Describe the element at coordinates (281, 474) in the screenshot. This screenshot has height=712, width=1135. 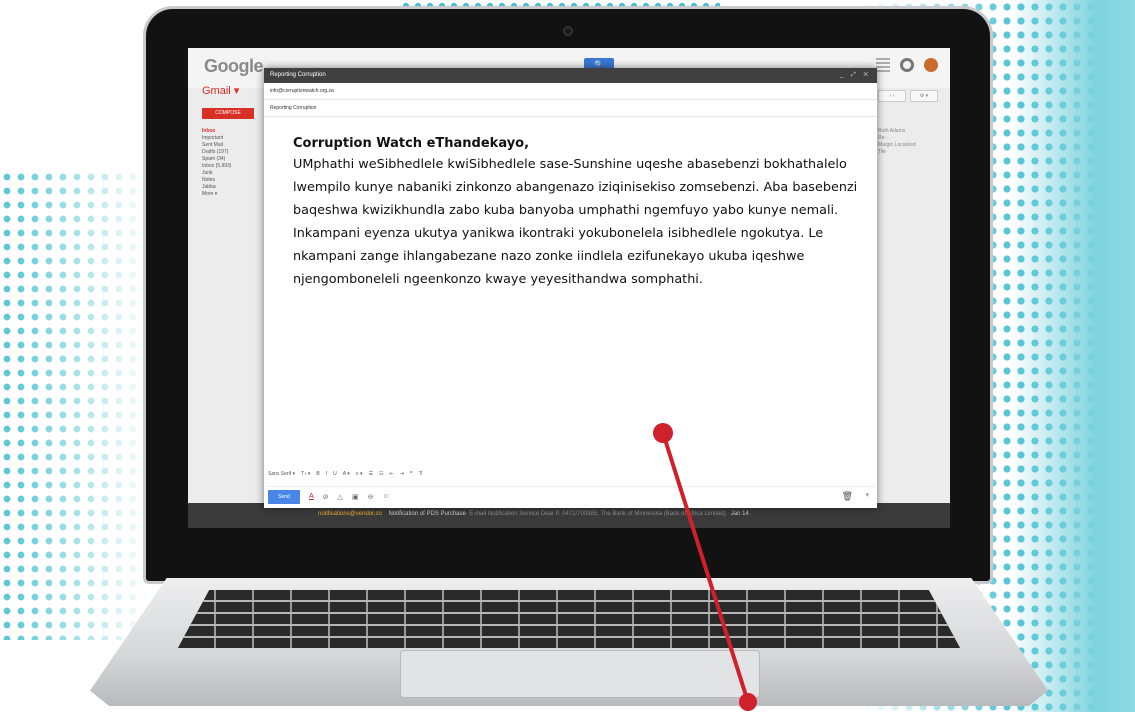
I see `font-family-select: Sans Serif ▾` at that location.